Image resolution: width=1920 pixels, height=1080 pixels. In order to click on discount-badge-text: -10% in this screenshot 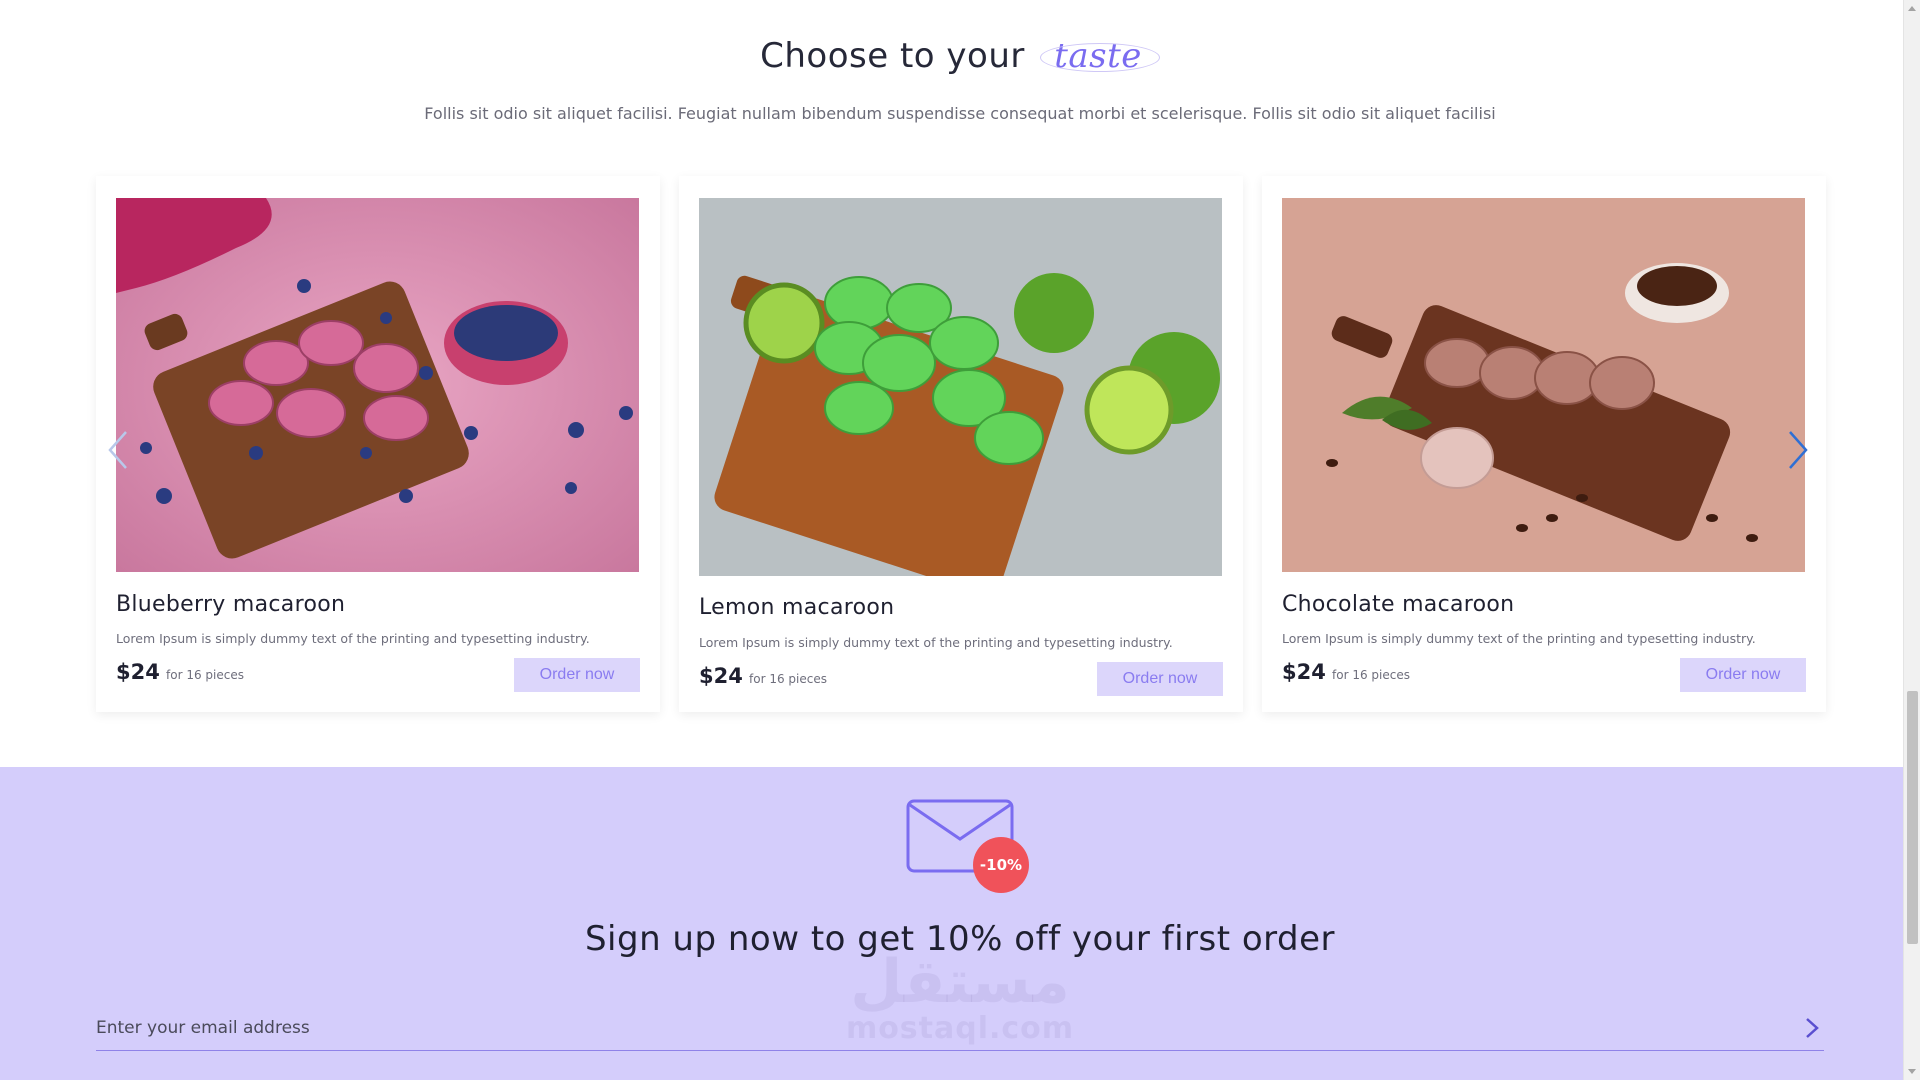, I will do `click(1001, 865)`.